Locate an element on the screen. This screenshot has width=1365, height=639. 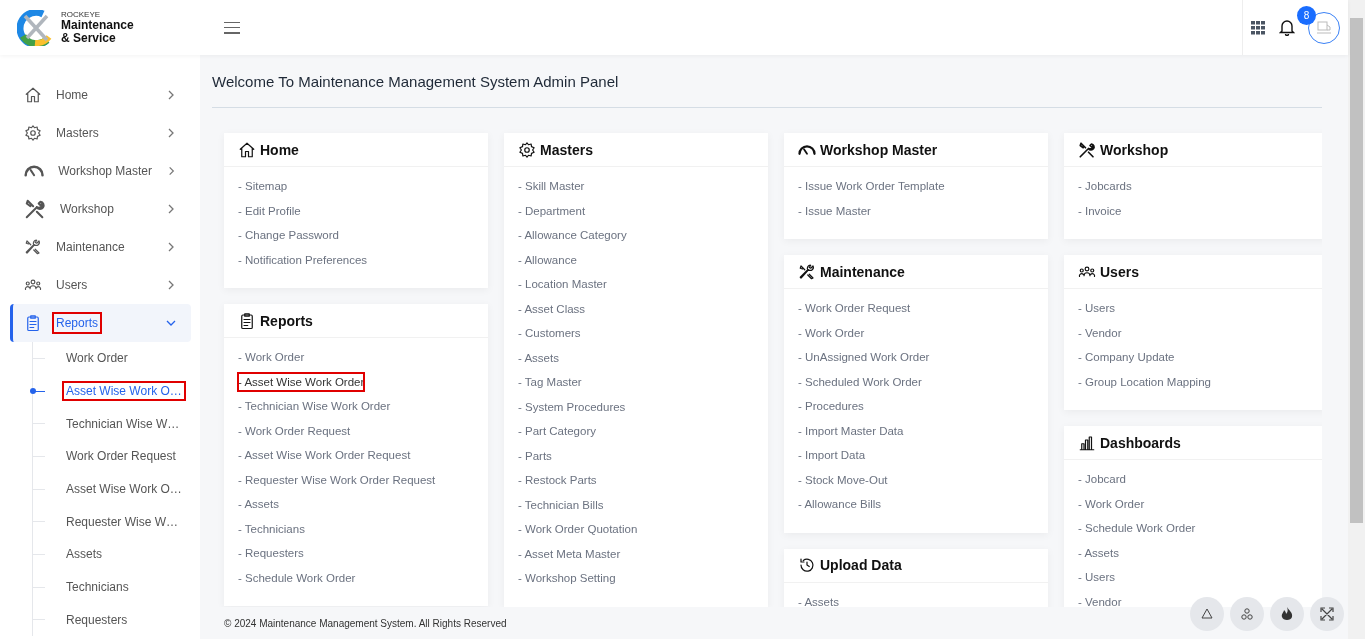
card-title: Masters is located at coordinates (566, 149).